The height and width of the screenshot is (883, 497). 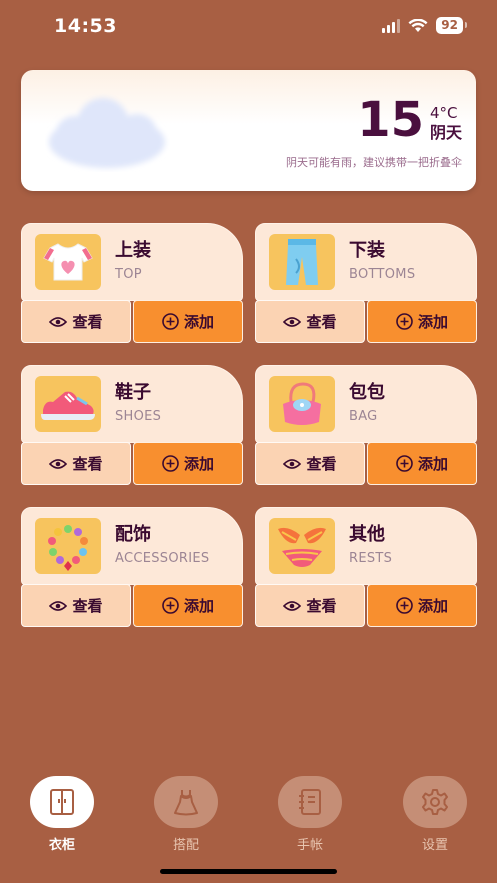 What do you see at coordinates (68, 404) in the screenshot?
I see `sneaker-icon` at bounding box center [68, 404].